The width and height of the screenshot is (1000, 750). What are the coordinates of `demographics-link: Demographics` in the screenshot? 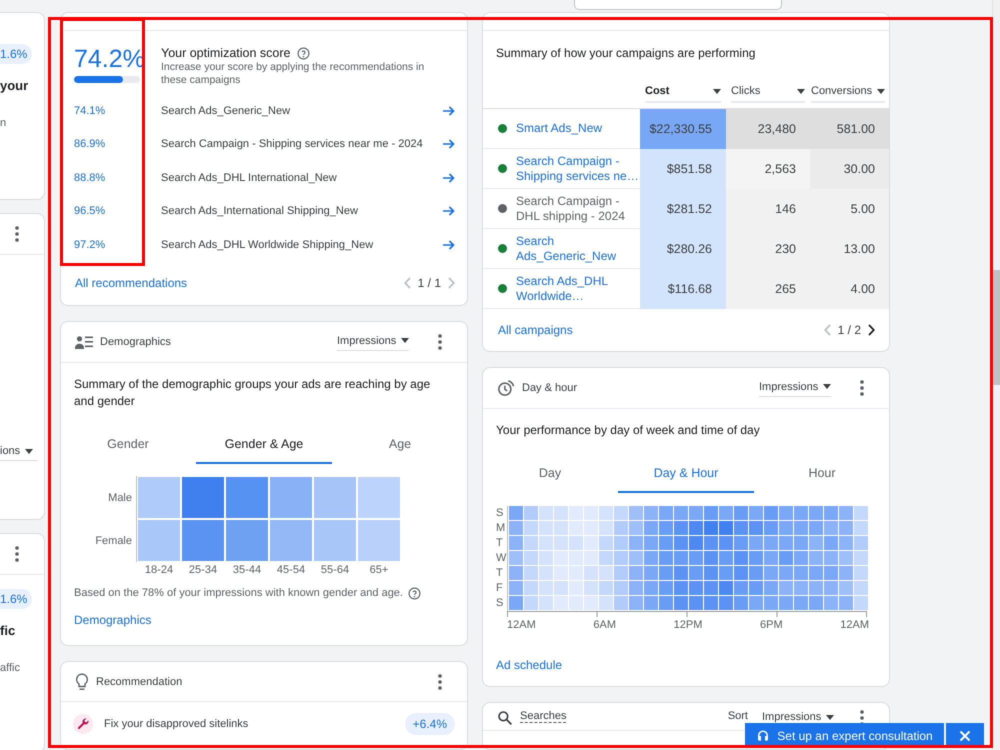 It's located at (113, 620).